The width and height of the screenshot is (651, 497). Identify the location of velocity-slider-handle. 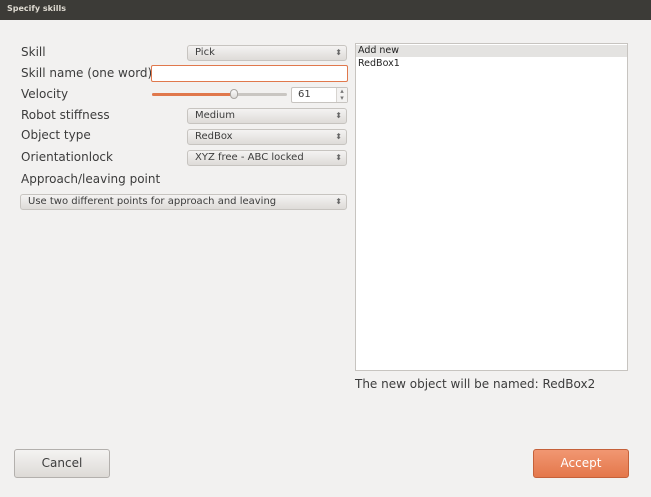
(234, 94).